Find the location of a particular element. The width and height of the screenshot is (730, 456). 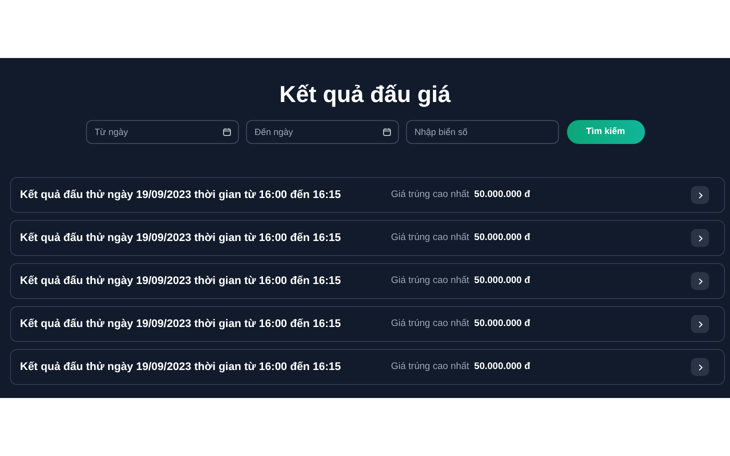

page-title: Kết quả đấu giá is located at coordinates (365, 94).